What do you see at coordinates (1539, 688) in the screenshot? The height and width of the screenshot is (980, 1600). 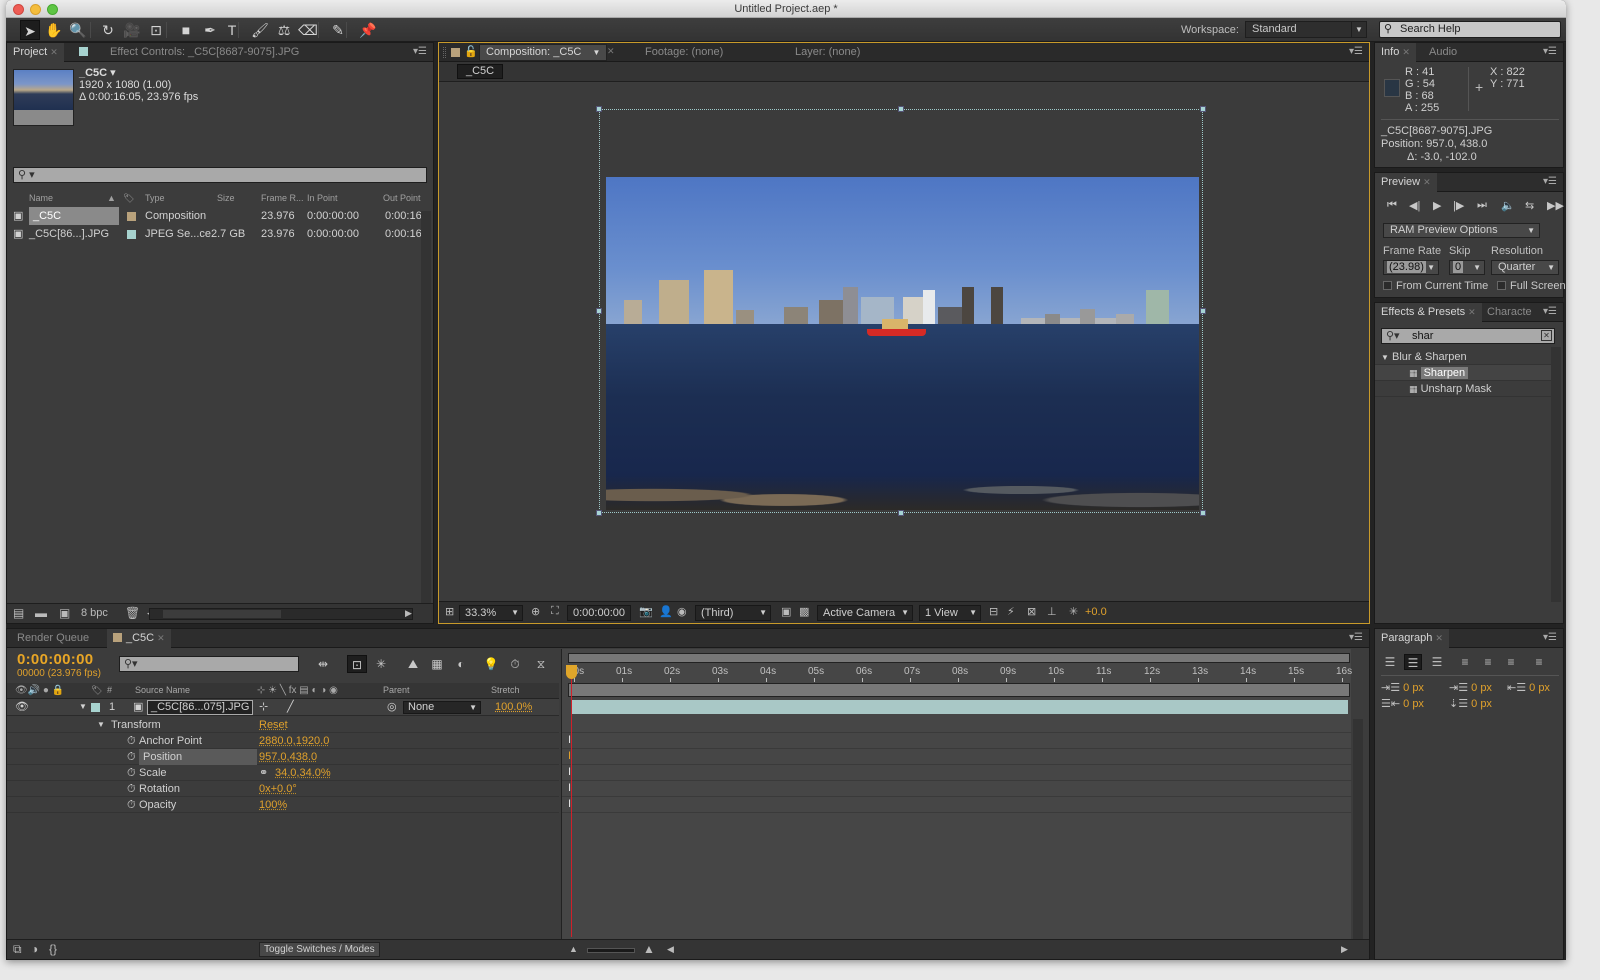 I see `indent-right-value: 0 px` at bounding box center [1539, 688].